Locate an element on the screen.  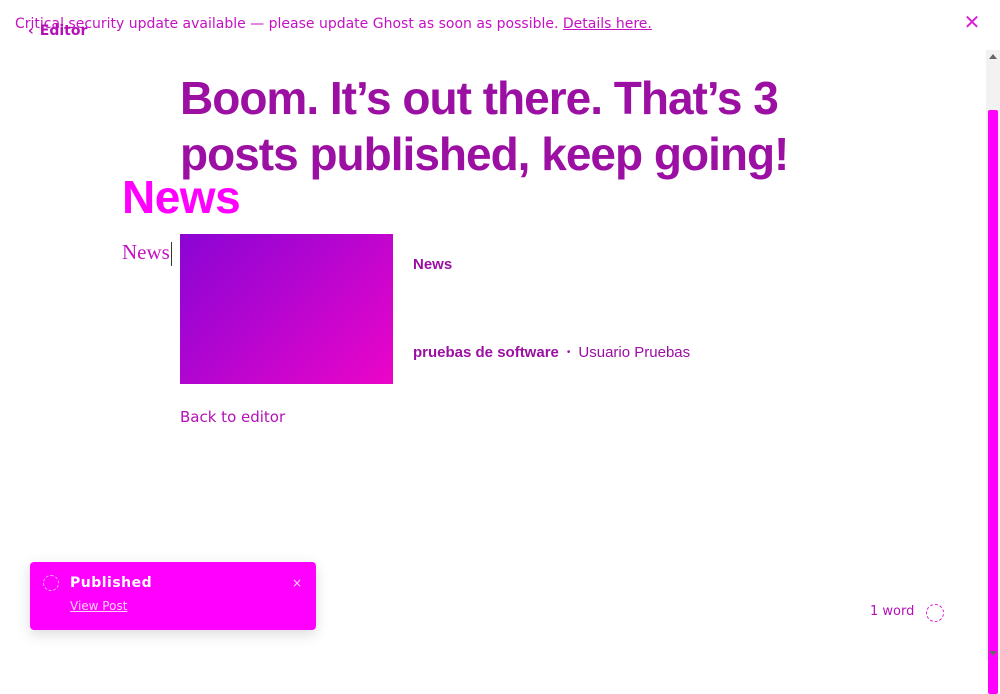
close-icon: ✕ is located at coordinates (972, 22).